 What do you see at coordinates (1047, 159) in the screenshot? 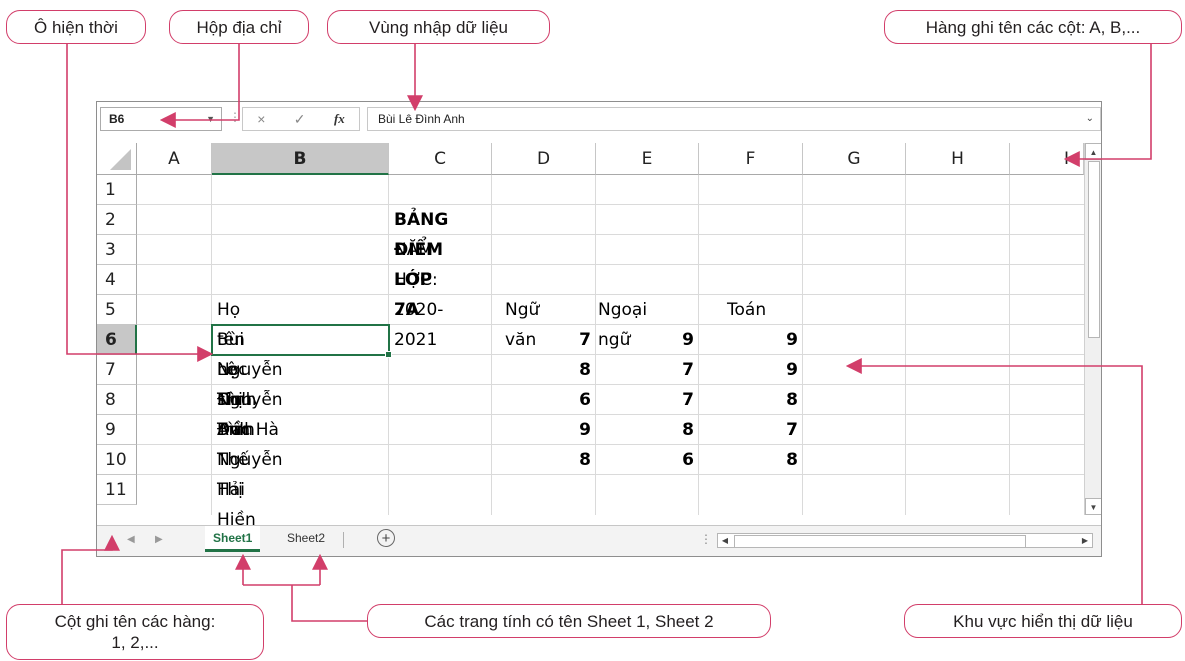
I see `column-header-i: I` at bounding box center [1047, 159].